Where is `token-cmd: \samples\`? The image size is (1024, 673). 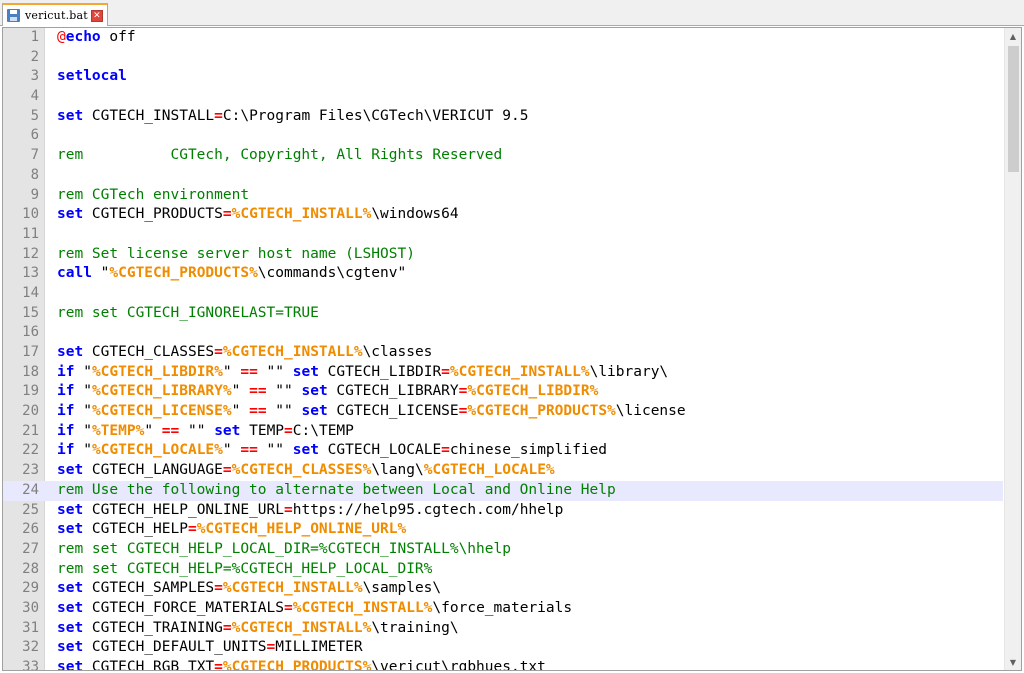
token-cmd: \samples\ is located at coordinates (402, 588).